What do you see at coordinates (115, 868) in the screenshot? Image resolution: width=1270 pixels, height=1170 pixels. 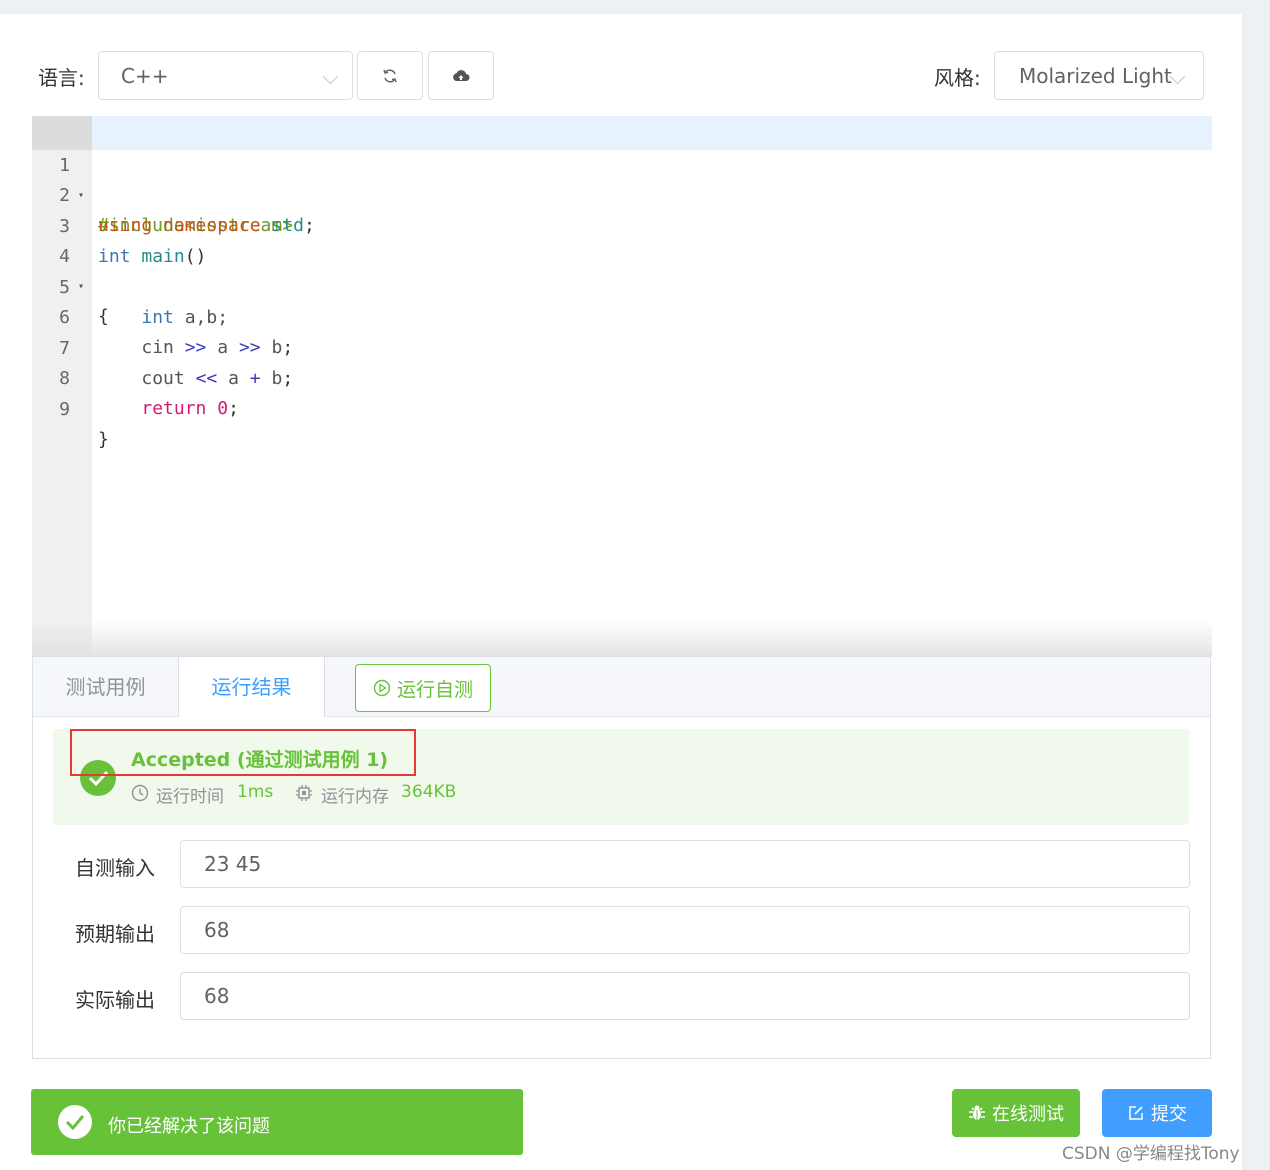 I see `self-test-input-label: 自测输入` at bounding box center [115, 868].